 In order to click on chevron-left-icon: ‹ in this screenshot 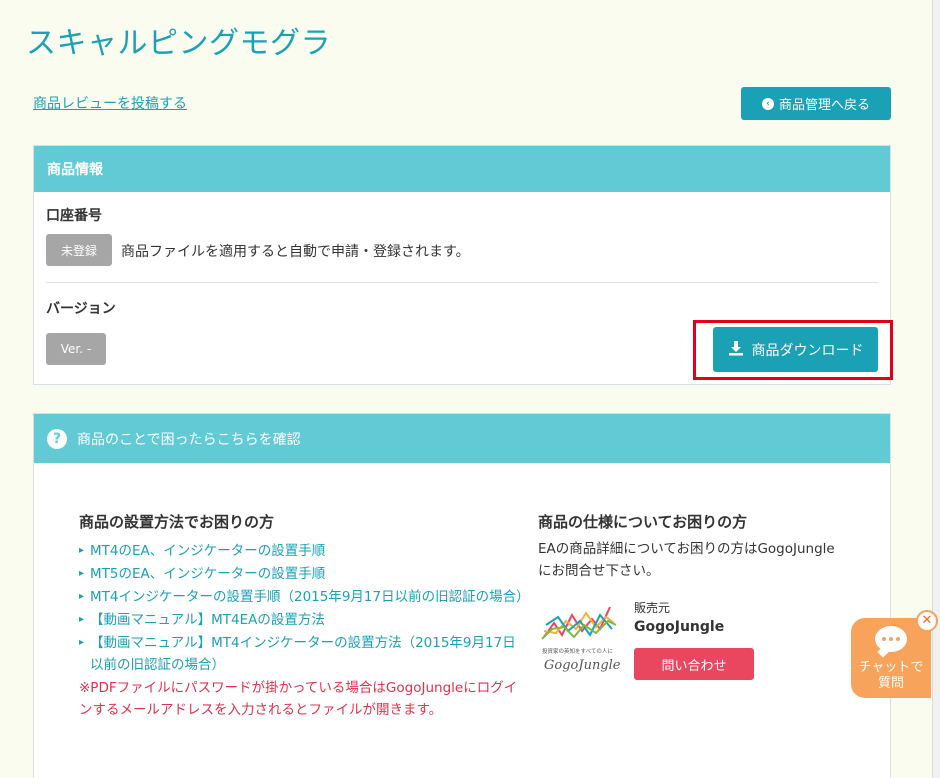, I will do `click(767, 103)`.